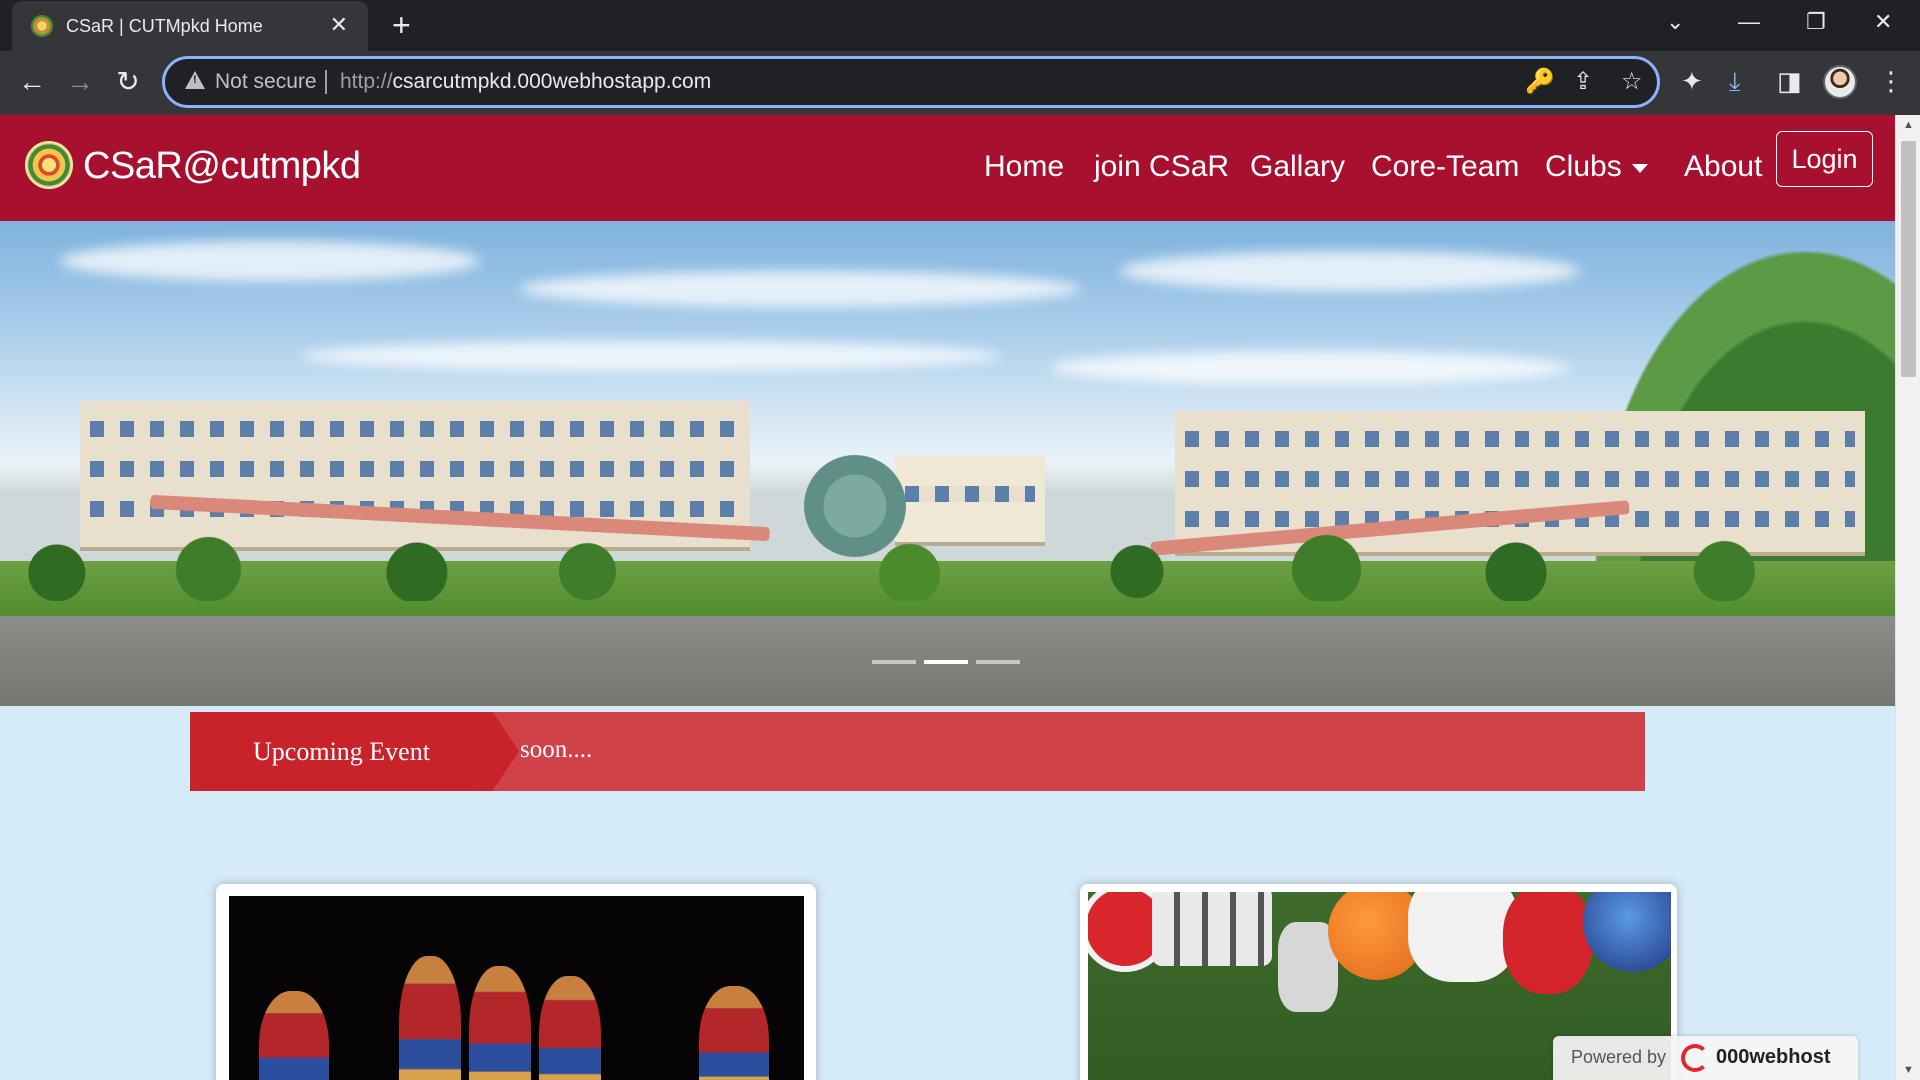 Image resolution: width=1920 pixels, height=1080 pixels. Describe the element at coordinates (1695, 1058) in the screenshot. I see `000webhost-logo-icon` at that location.